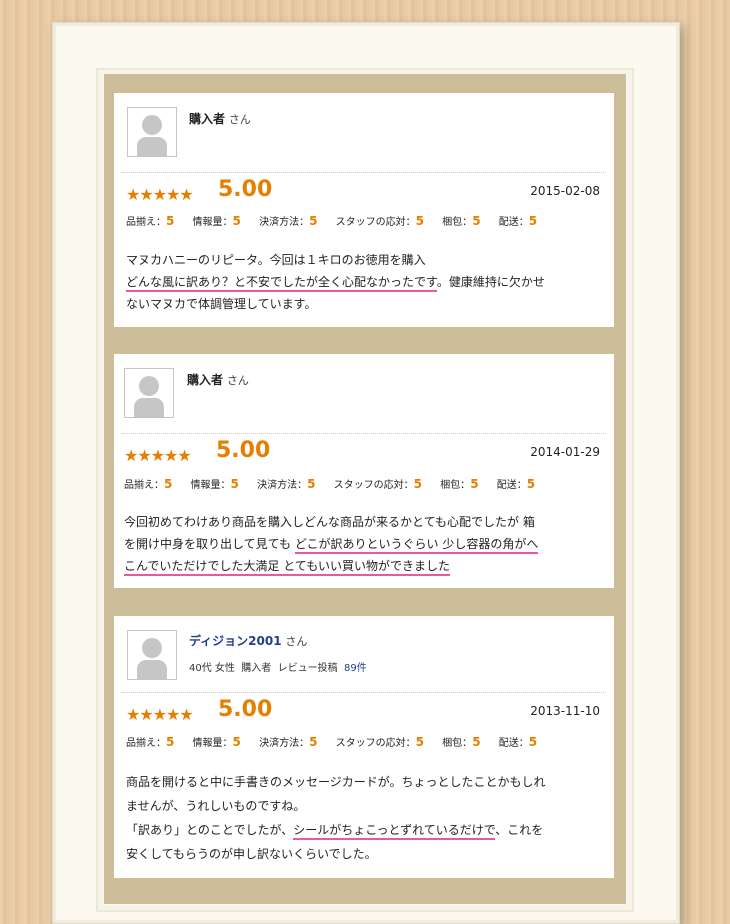 The height and width of the screenshot is (924, 730). What do you see at coordinates (565, 452) in the screenshot?
I see `review-date: 2014-01-29` at bounding box center [565, 452].